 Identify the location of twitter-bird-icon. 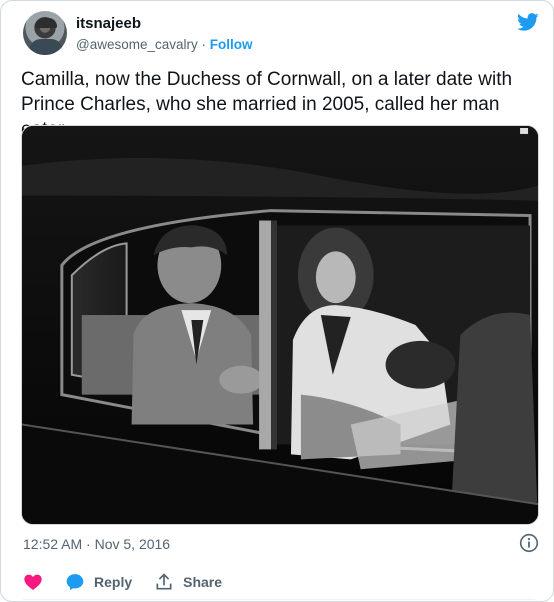
(528, 22).